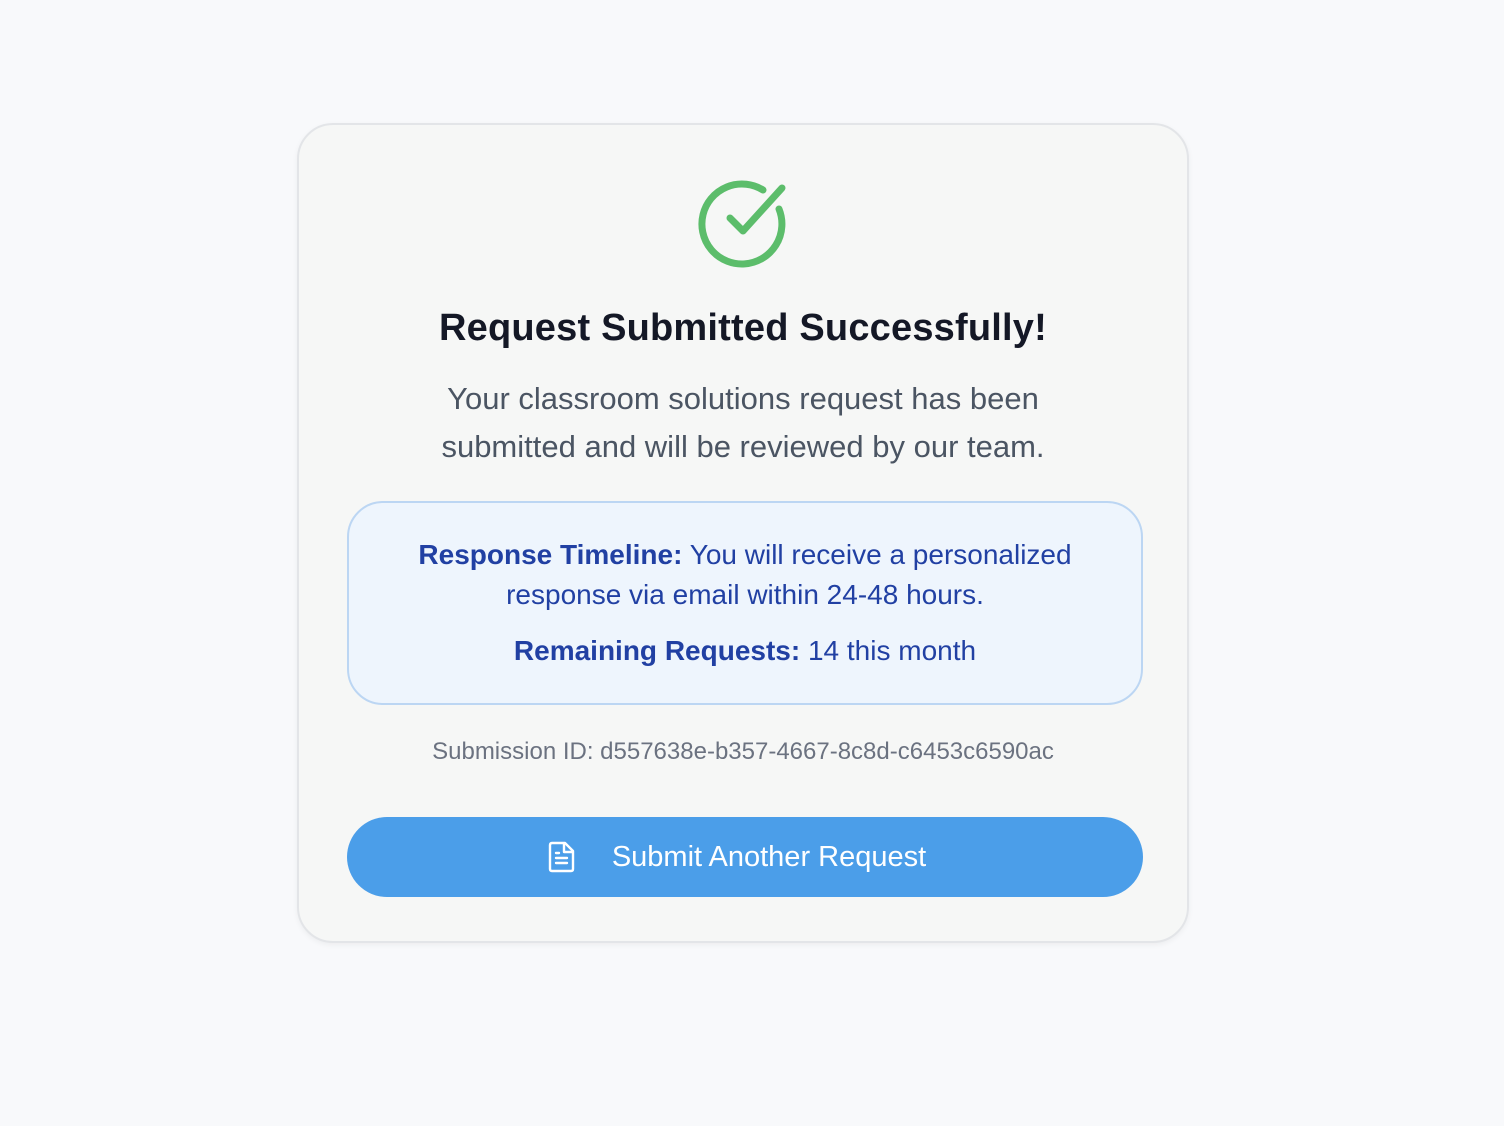 The image size is (1504, 1126). What do you see at coordinates (892, 650) in the screenshot?
I see `remaining-requests-value: 14 this month` at bounding box center [892, 650].